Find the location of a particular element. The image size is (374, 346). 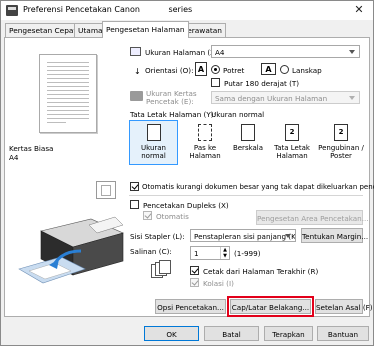

stapling-side-select: Penstapleran sisi panjang (Kri) is located at coordinates (243, 235).